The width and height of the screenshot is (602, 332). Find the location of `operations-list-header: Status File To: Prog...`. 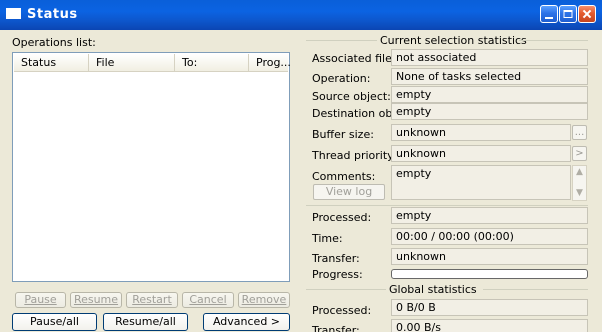

operations-list-header: Status File To: Prog... is located at coordinates (152, 63).